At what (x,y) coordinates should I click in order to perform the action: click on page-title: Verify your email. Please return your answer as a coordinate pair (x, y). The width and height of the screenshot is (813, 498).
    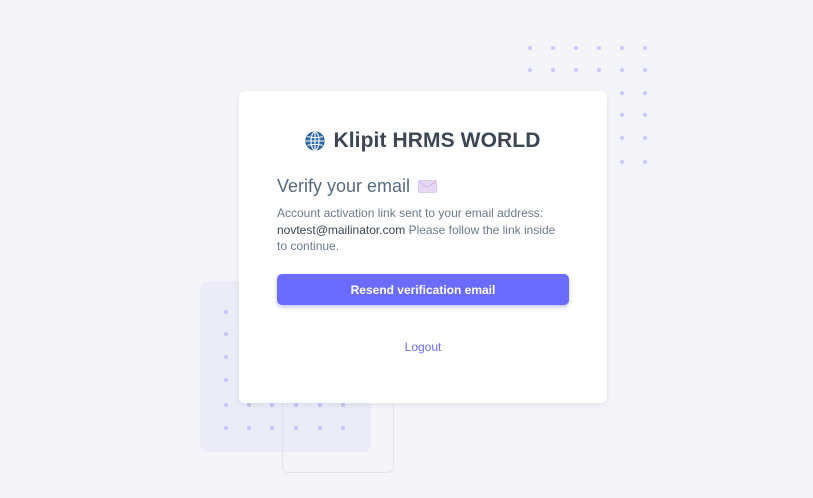
    Looking at the image, I should click on (344, 186).